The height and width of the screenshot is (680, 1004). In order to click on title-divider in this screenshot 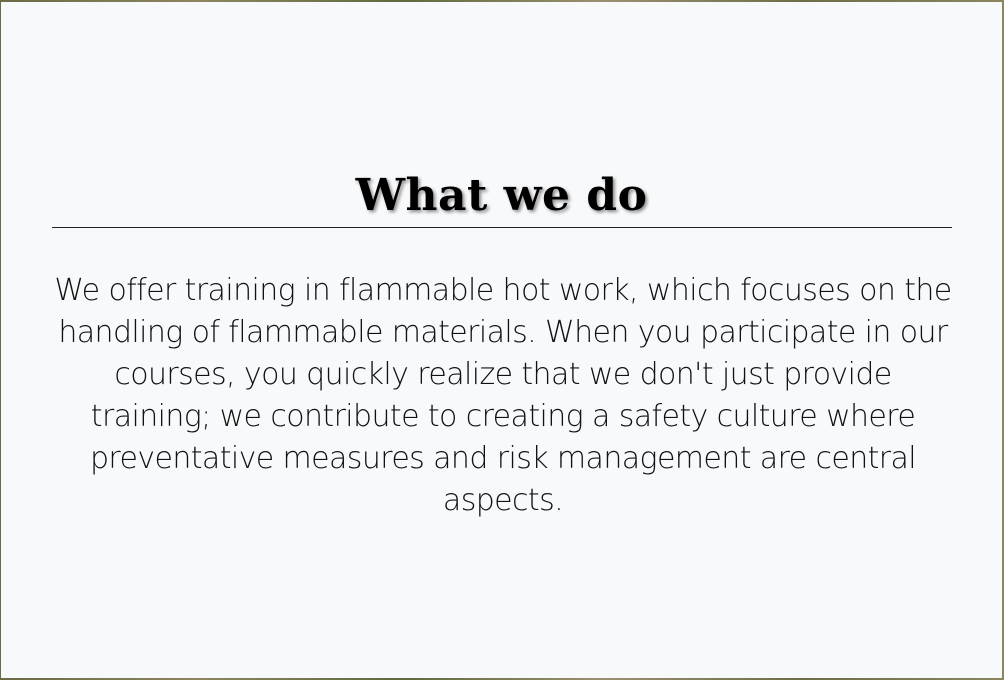, I will do `click(502, 227)`.